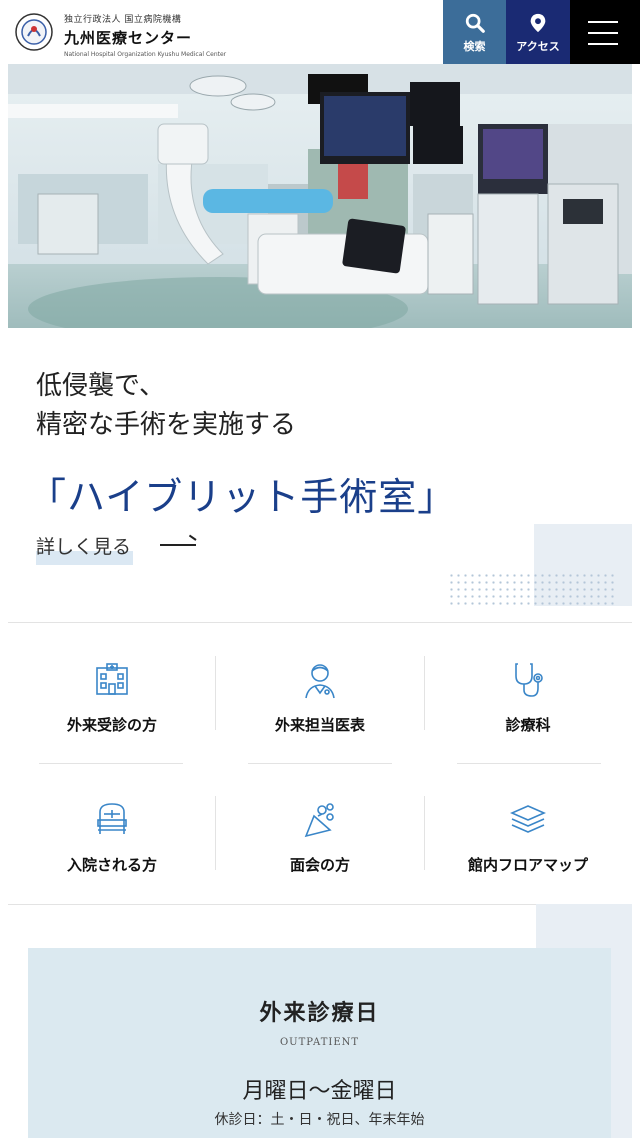 The height and width of the screenshot is (1138, 640). Describe the element at coordinates (532, 589) in the screenshot. I see `decorative-dot-pattern` at that location.